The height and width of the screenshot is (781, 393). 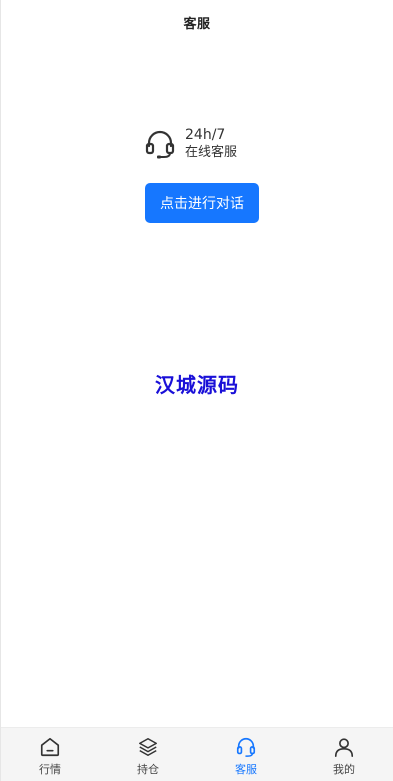 I want to click on support-text: 24h/7 在线客服, so click(x=211, y=144).